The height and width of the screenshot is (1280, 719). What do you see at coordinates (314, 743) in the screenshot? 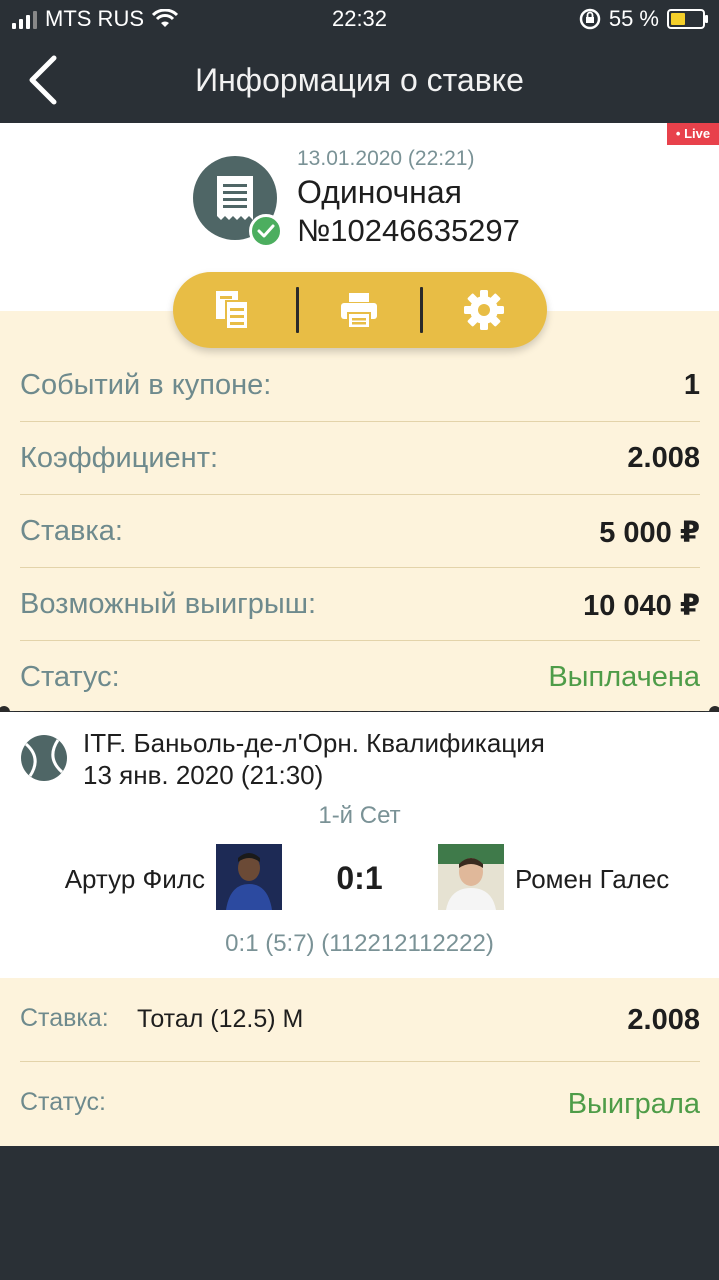
I see `event-title: ITF. Баньоль-де-л'Орн. Квалификация` at bounding box center [314, 743].